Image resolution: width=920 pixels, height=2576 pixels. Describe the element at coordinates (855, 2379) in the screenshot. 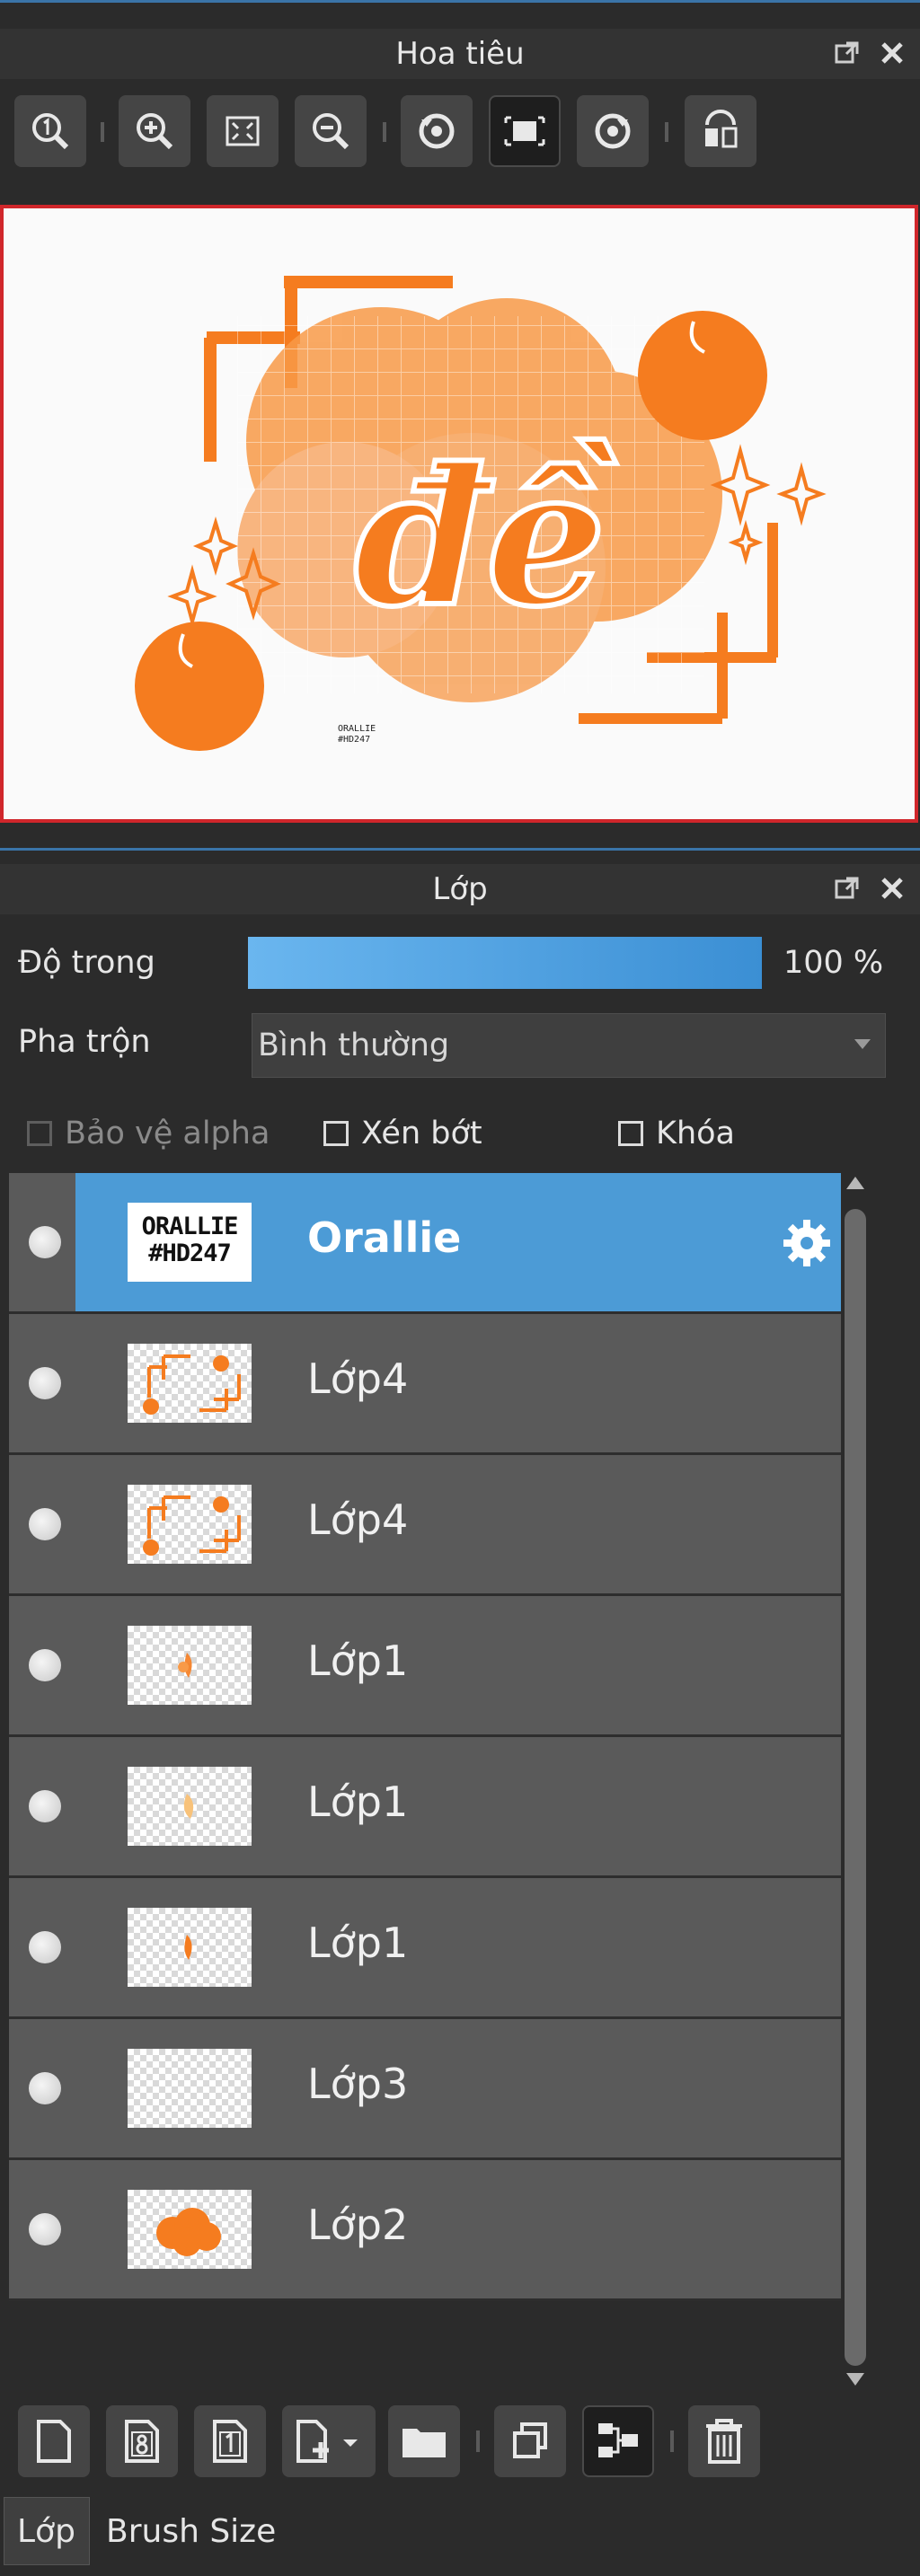

I see `scroll-down-icon` at that location.